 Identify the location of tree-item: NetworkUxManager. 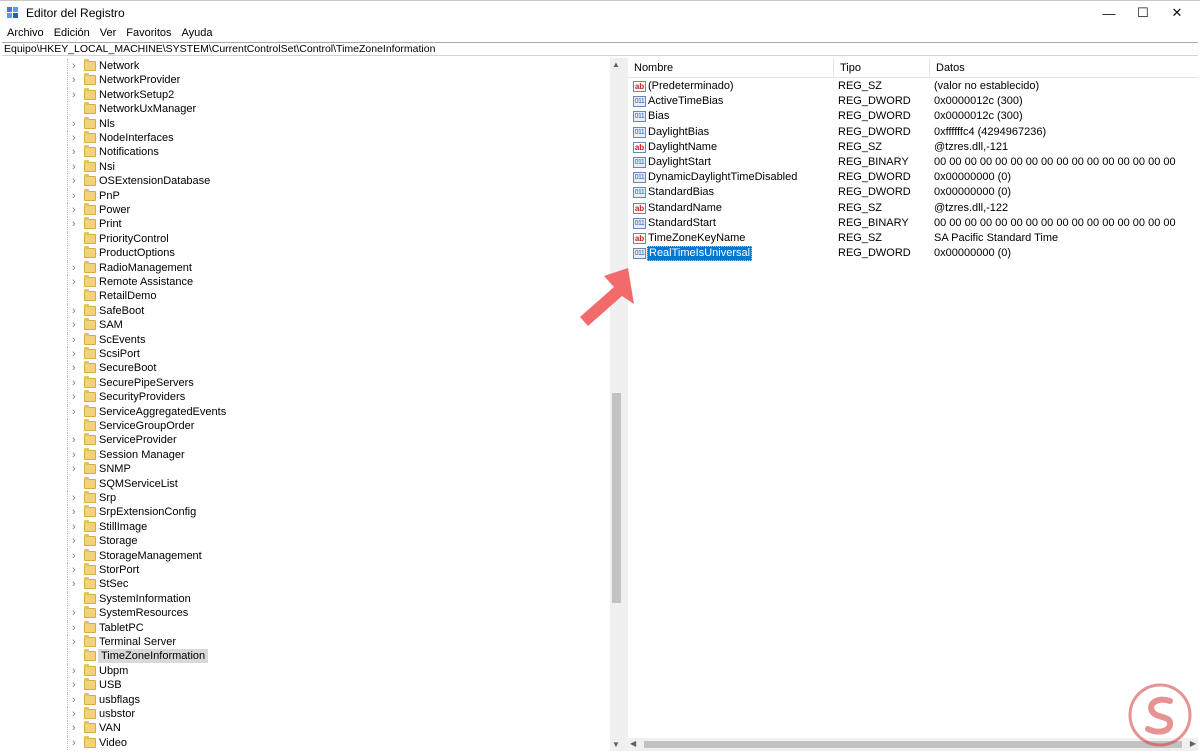
(305, 109).